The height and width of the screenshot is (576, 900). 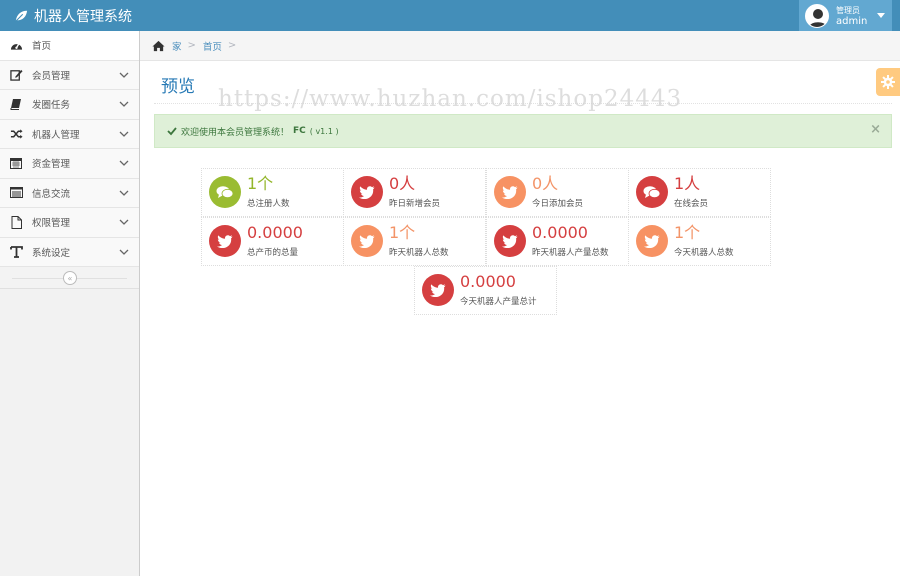 I want to click on sidebar: 首页 会员管理 发圈任务 机器人管理 资金管理 信息交流 权限管理 系统设定 «, so click(x=70, y=303).